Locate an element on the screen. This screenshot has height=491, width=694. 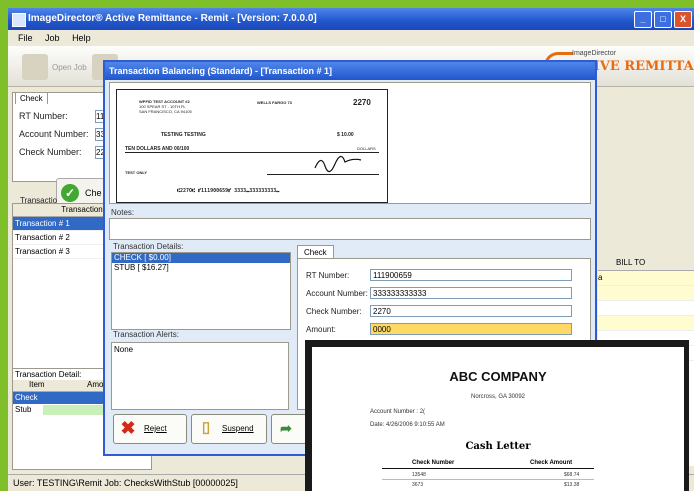
transaction-detail-item: STUB [ $16.27] is located at coordinates (201, 268).